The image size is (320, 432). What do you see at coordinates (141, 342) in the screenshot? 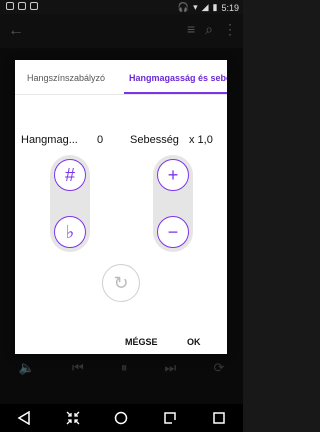
I see `cancel-button: MÉGSE` at bounding box center [141, 342].